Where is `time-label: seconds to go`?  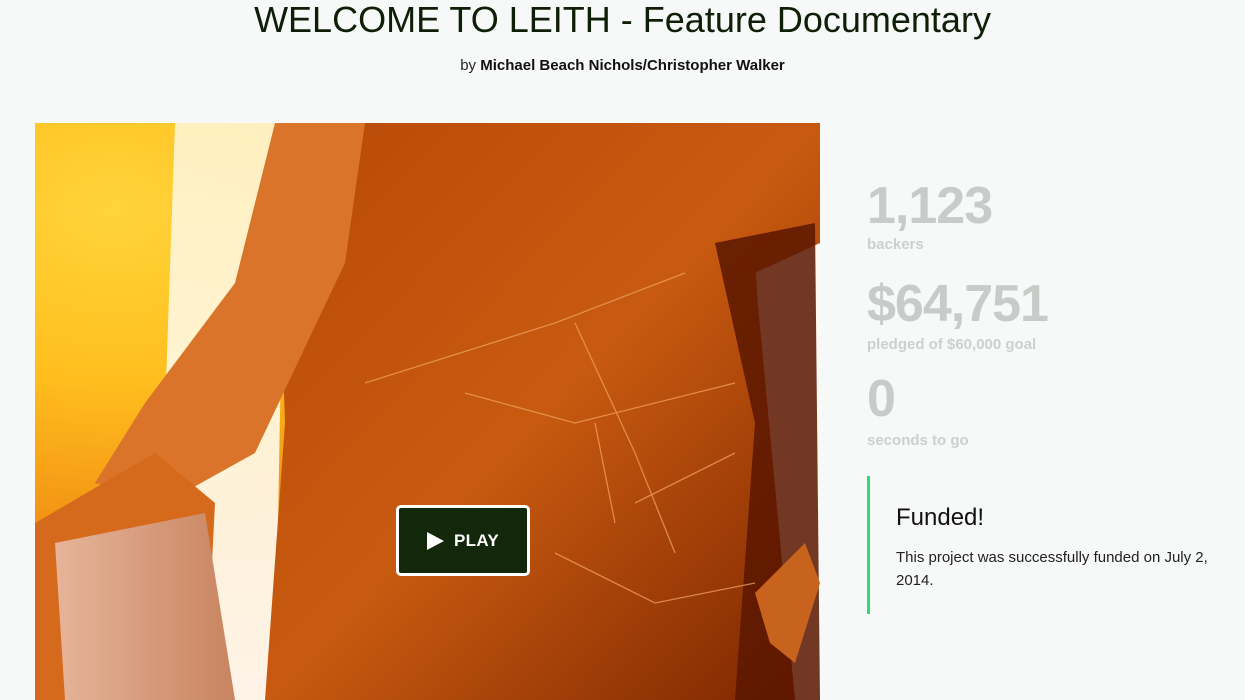
time-label: seconds to go is located at coordinates (918, 440).